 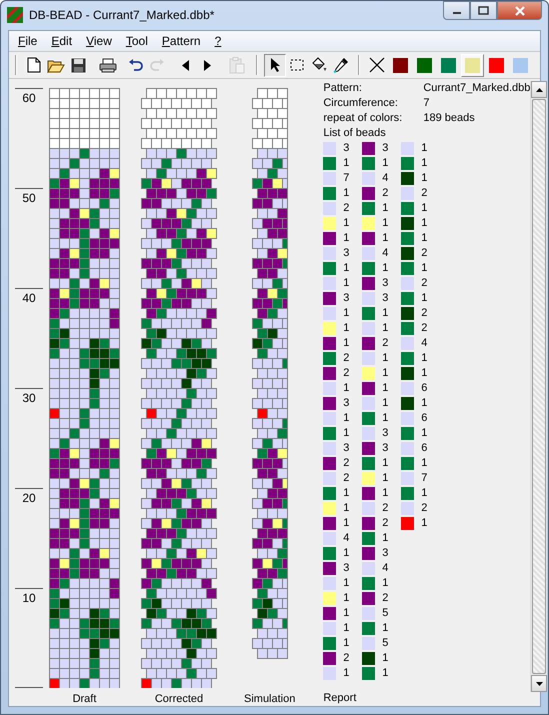 I want to click on clipboard-icon, so click(x=237, y=65).